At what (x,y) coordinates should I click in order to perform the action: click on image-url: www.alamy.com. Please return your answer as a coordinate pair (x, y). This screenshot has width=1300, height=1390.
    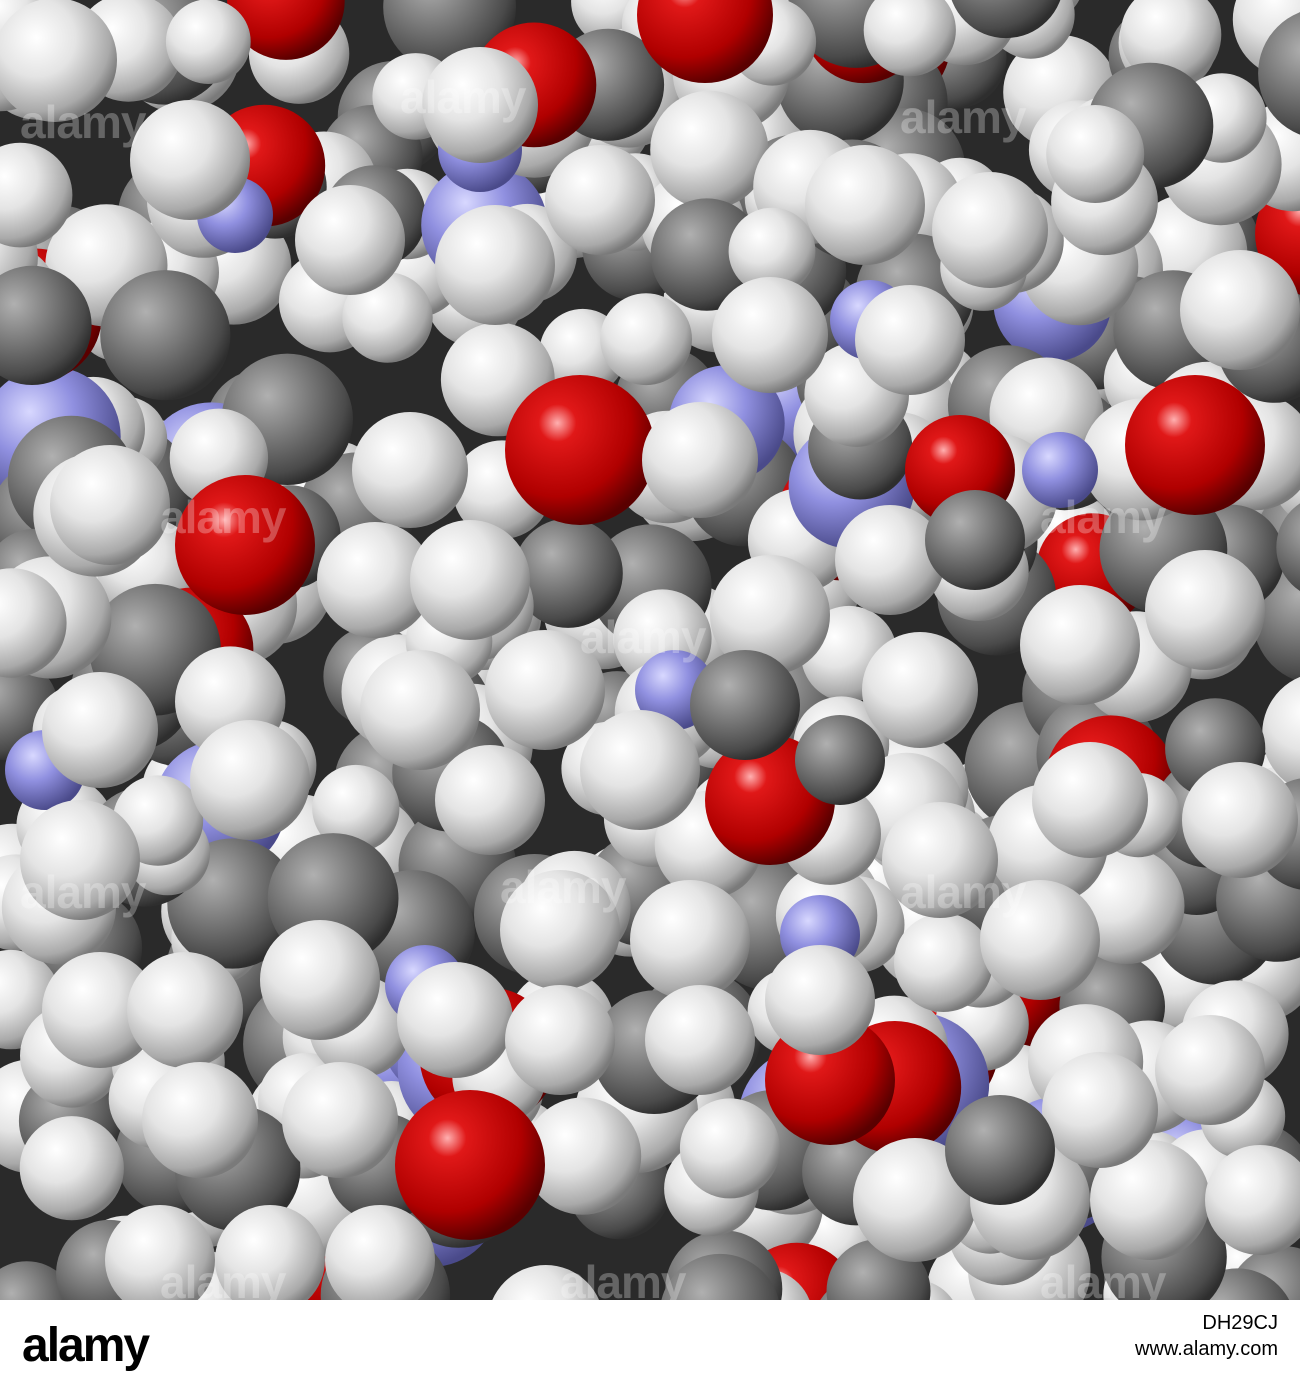
    Looking at the image, I should click on (1206, 1349).